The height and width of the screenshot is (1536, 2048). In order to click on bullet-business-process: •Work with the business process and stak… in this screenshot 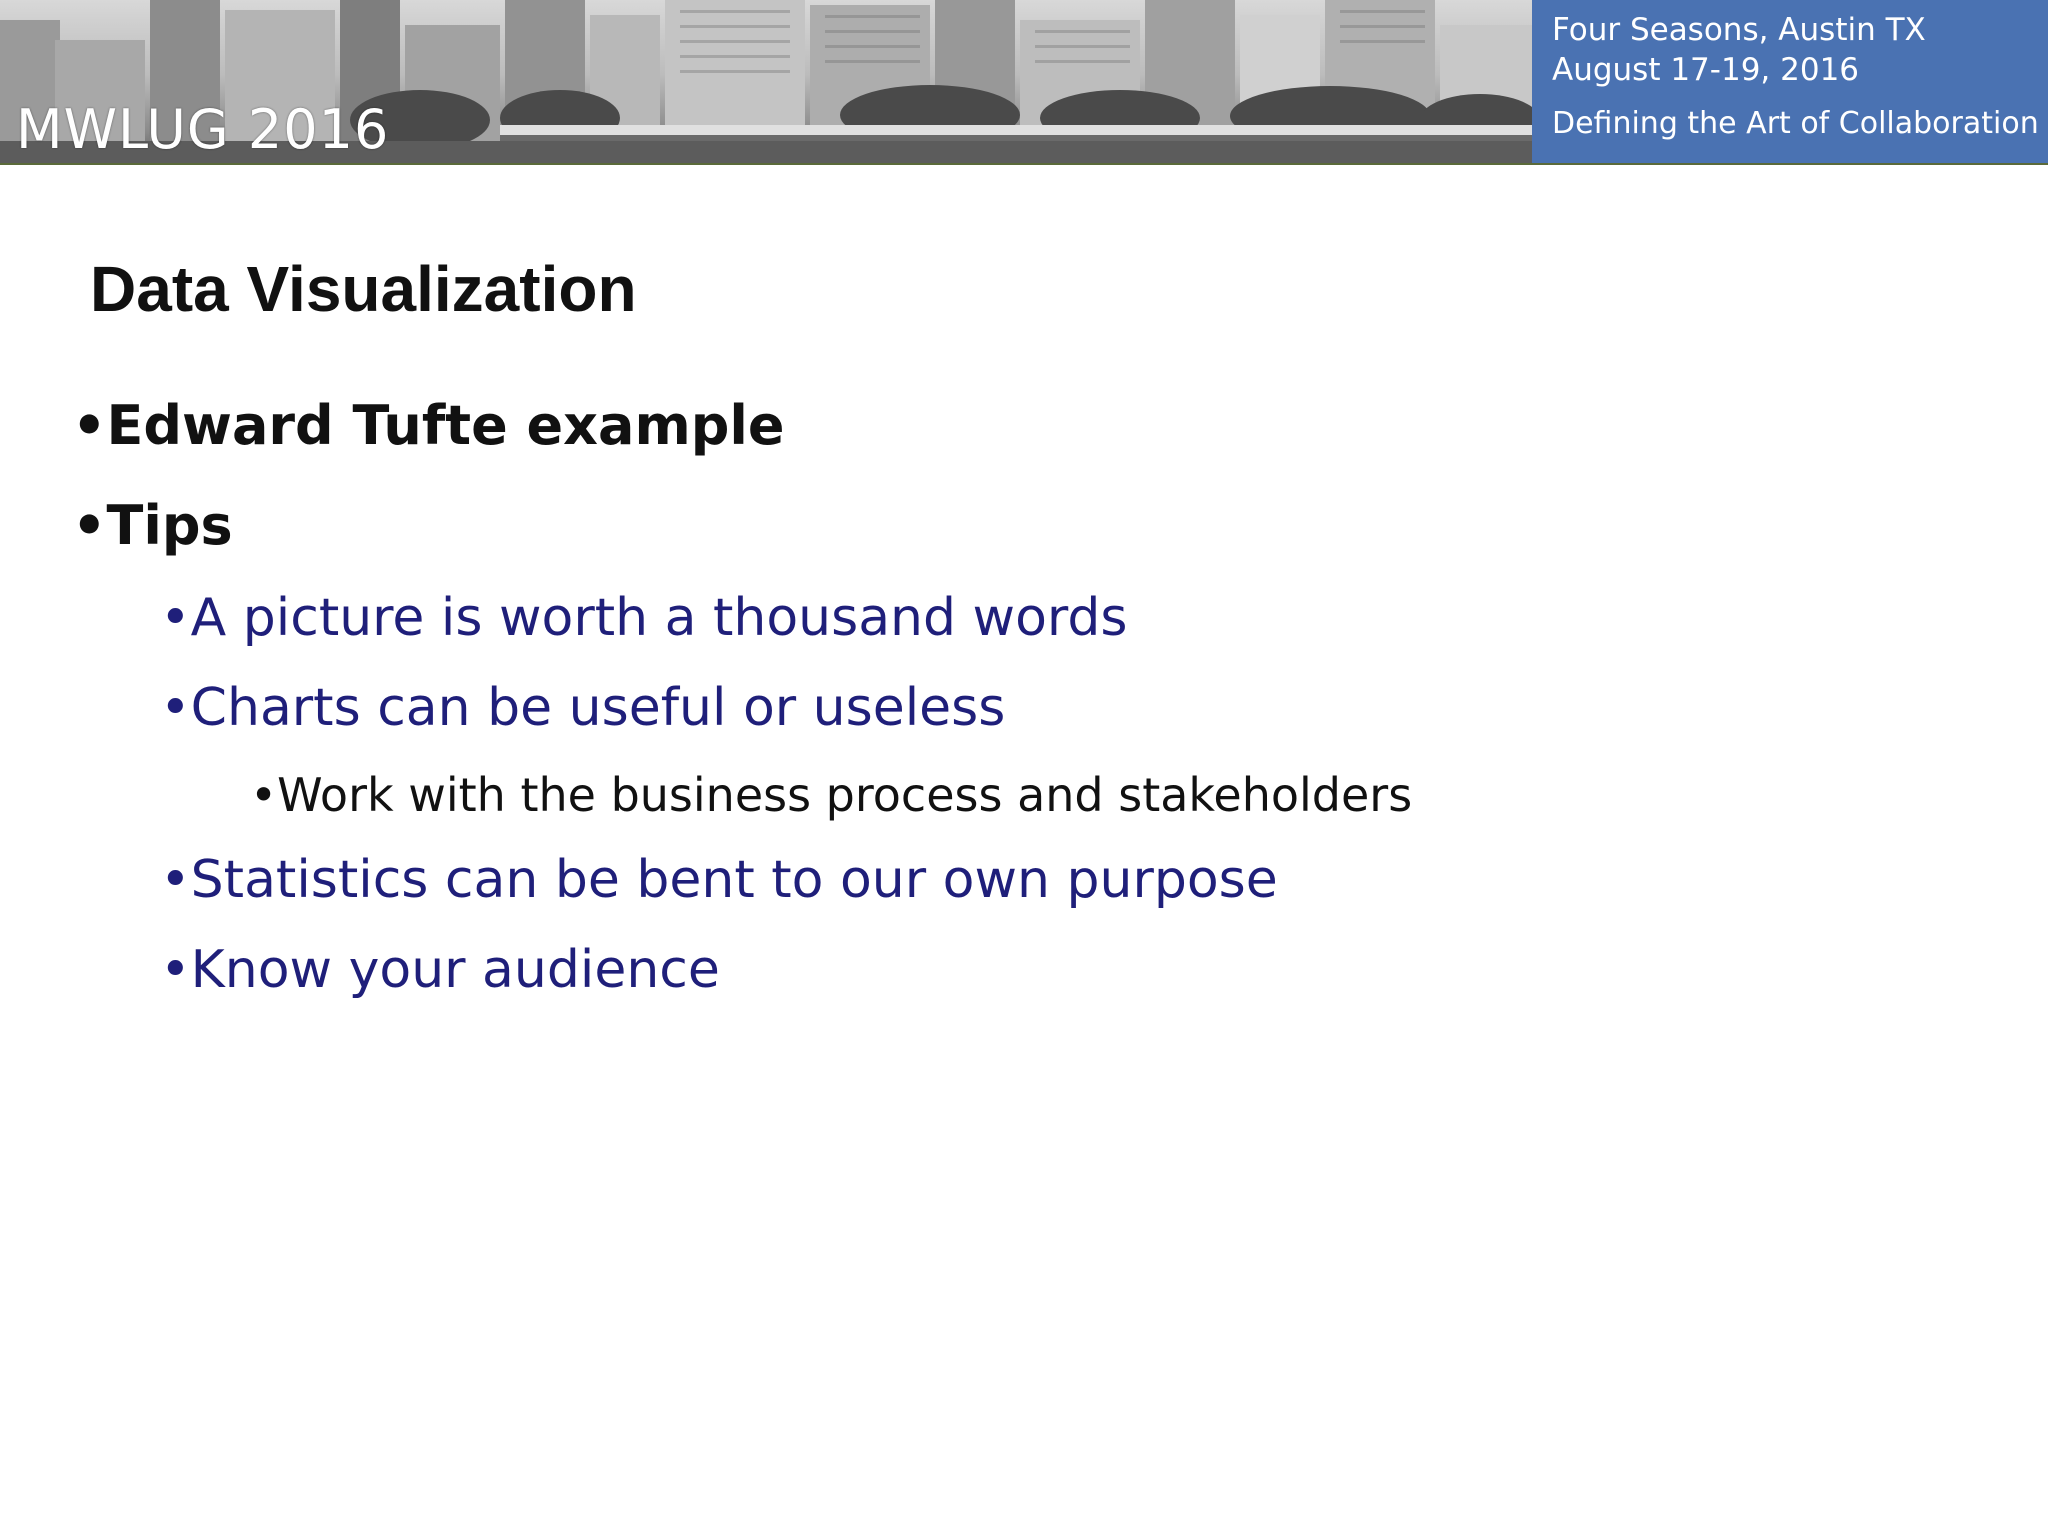, I will do `click(831, 795)`.